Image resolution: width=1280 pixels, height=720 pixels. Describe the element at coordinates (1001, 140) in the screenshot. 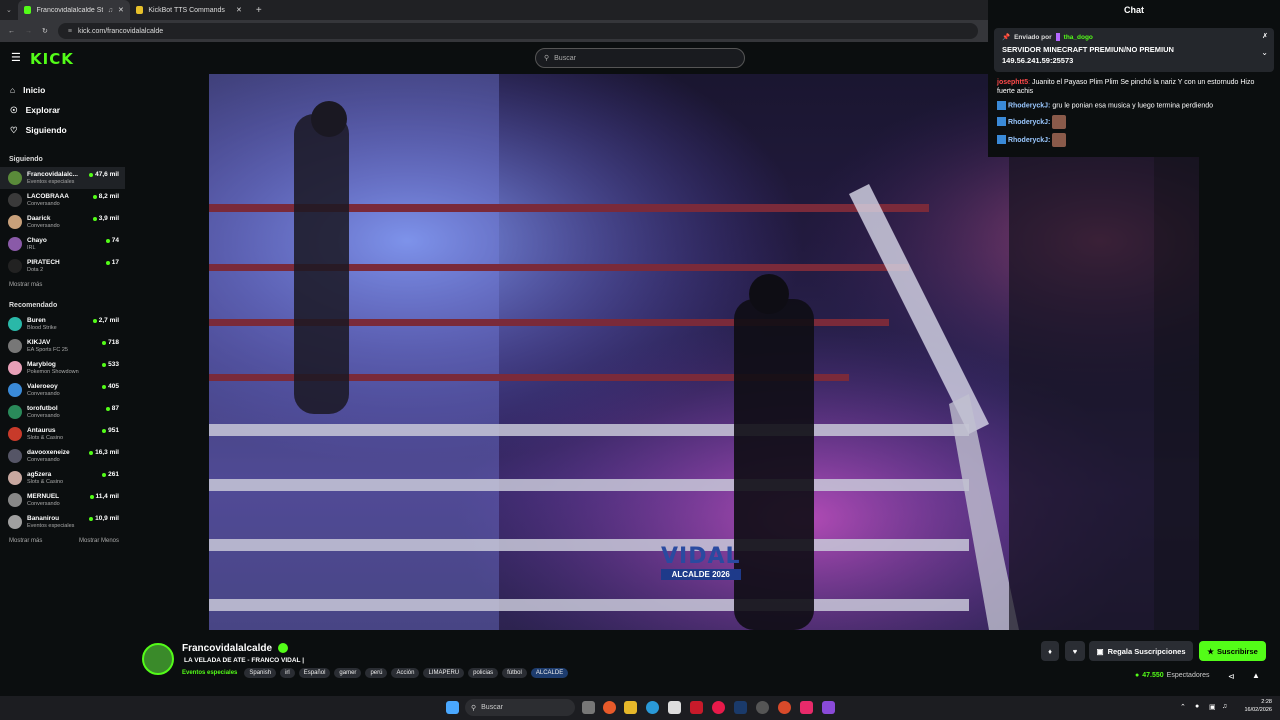

I see `chat-badge-icon` at that location.